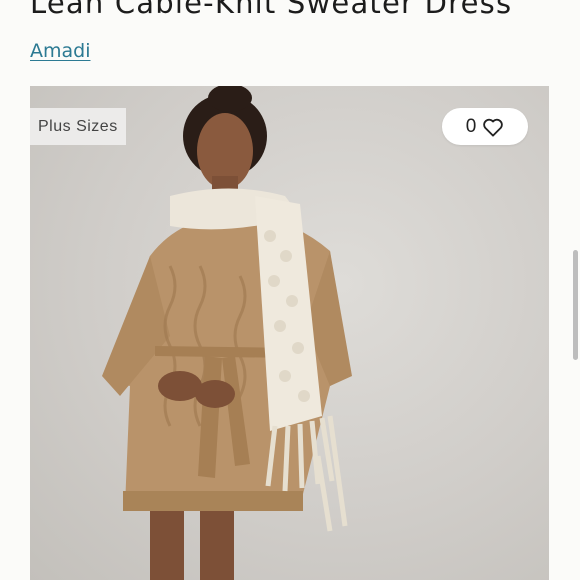 The image size is (580, 580). I want to click on plus-sizes-badge: Plus Sizes, so click(78, 126).